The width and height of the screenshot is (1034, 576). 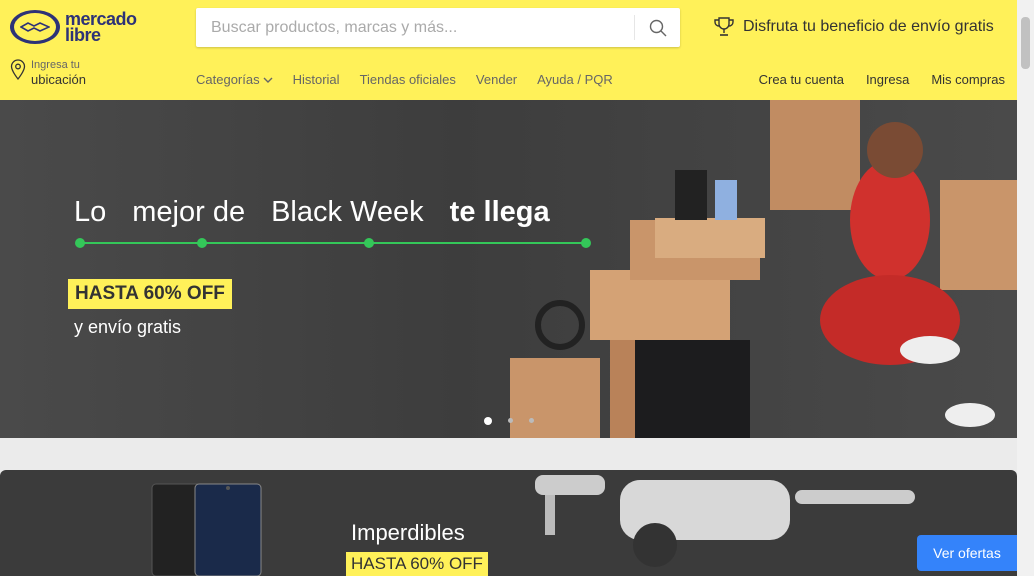 I want to click on search-button, so click(x=657, y=27).